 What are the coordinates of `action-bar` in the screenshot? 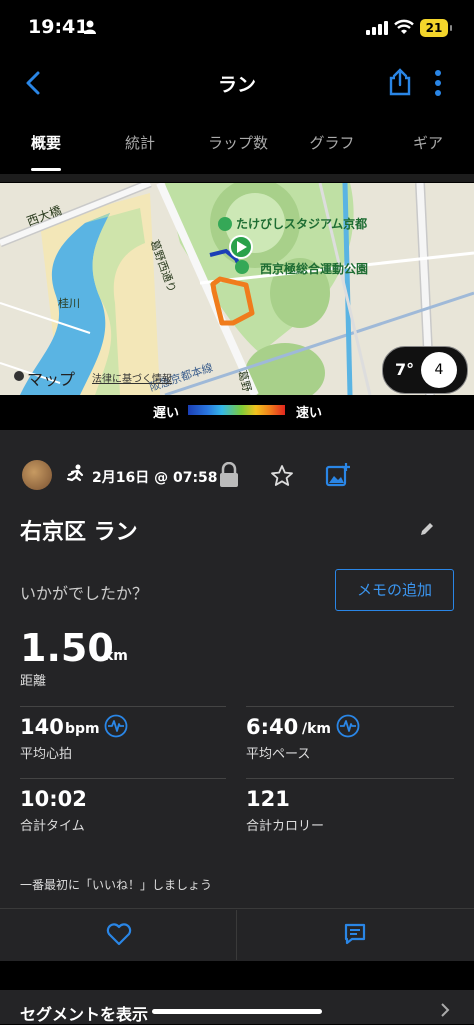 It's located at (237, 934).